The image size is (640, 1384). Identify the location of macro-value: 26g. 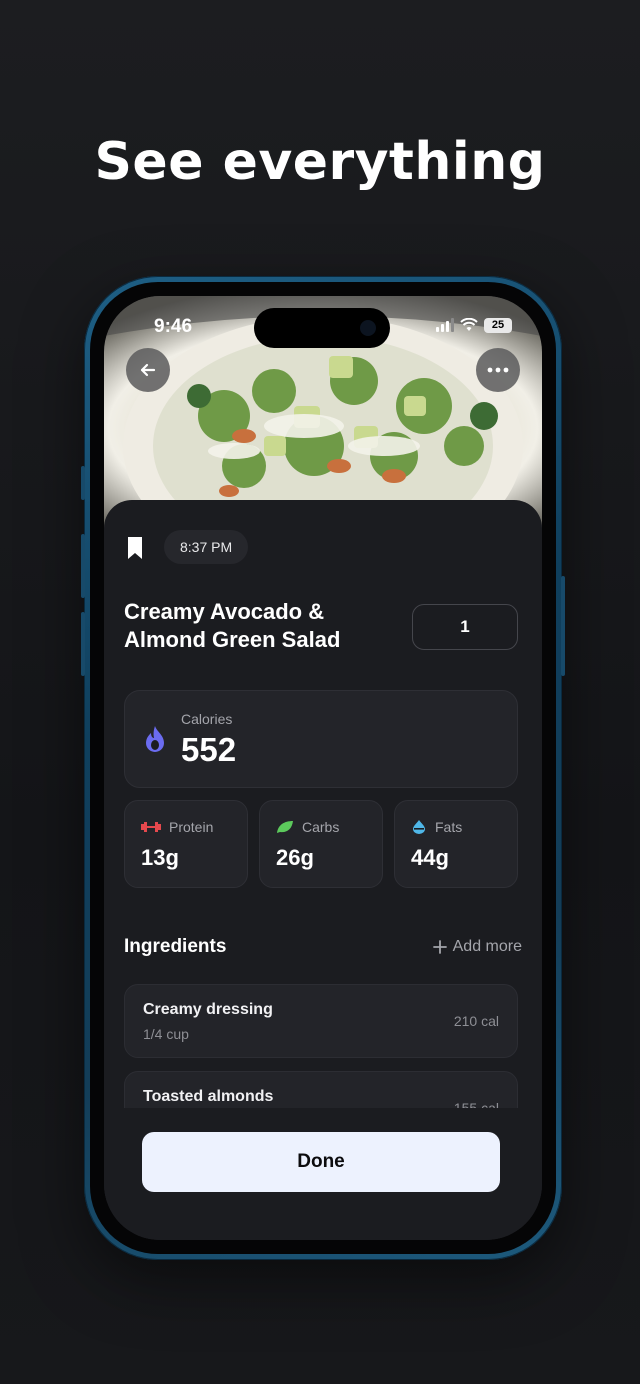
(295, 857).